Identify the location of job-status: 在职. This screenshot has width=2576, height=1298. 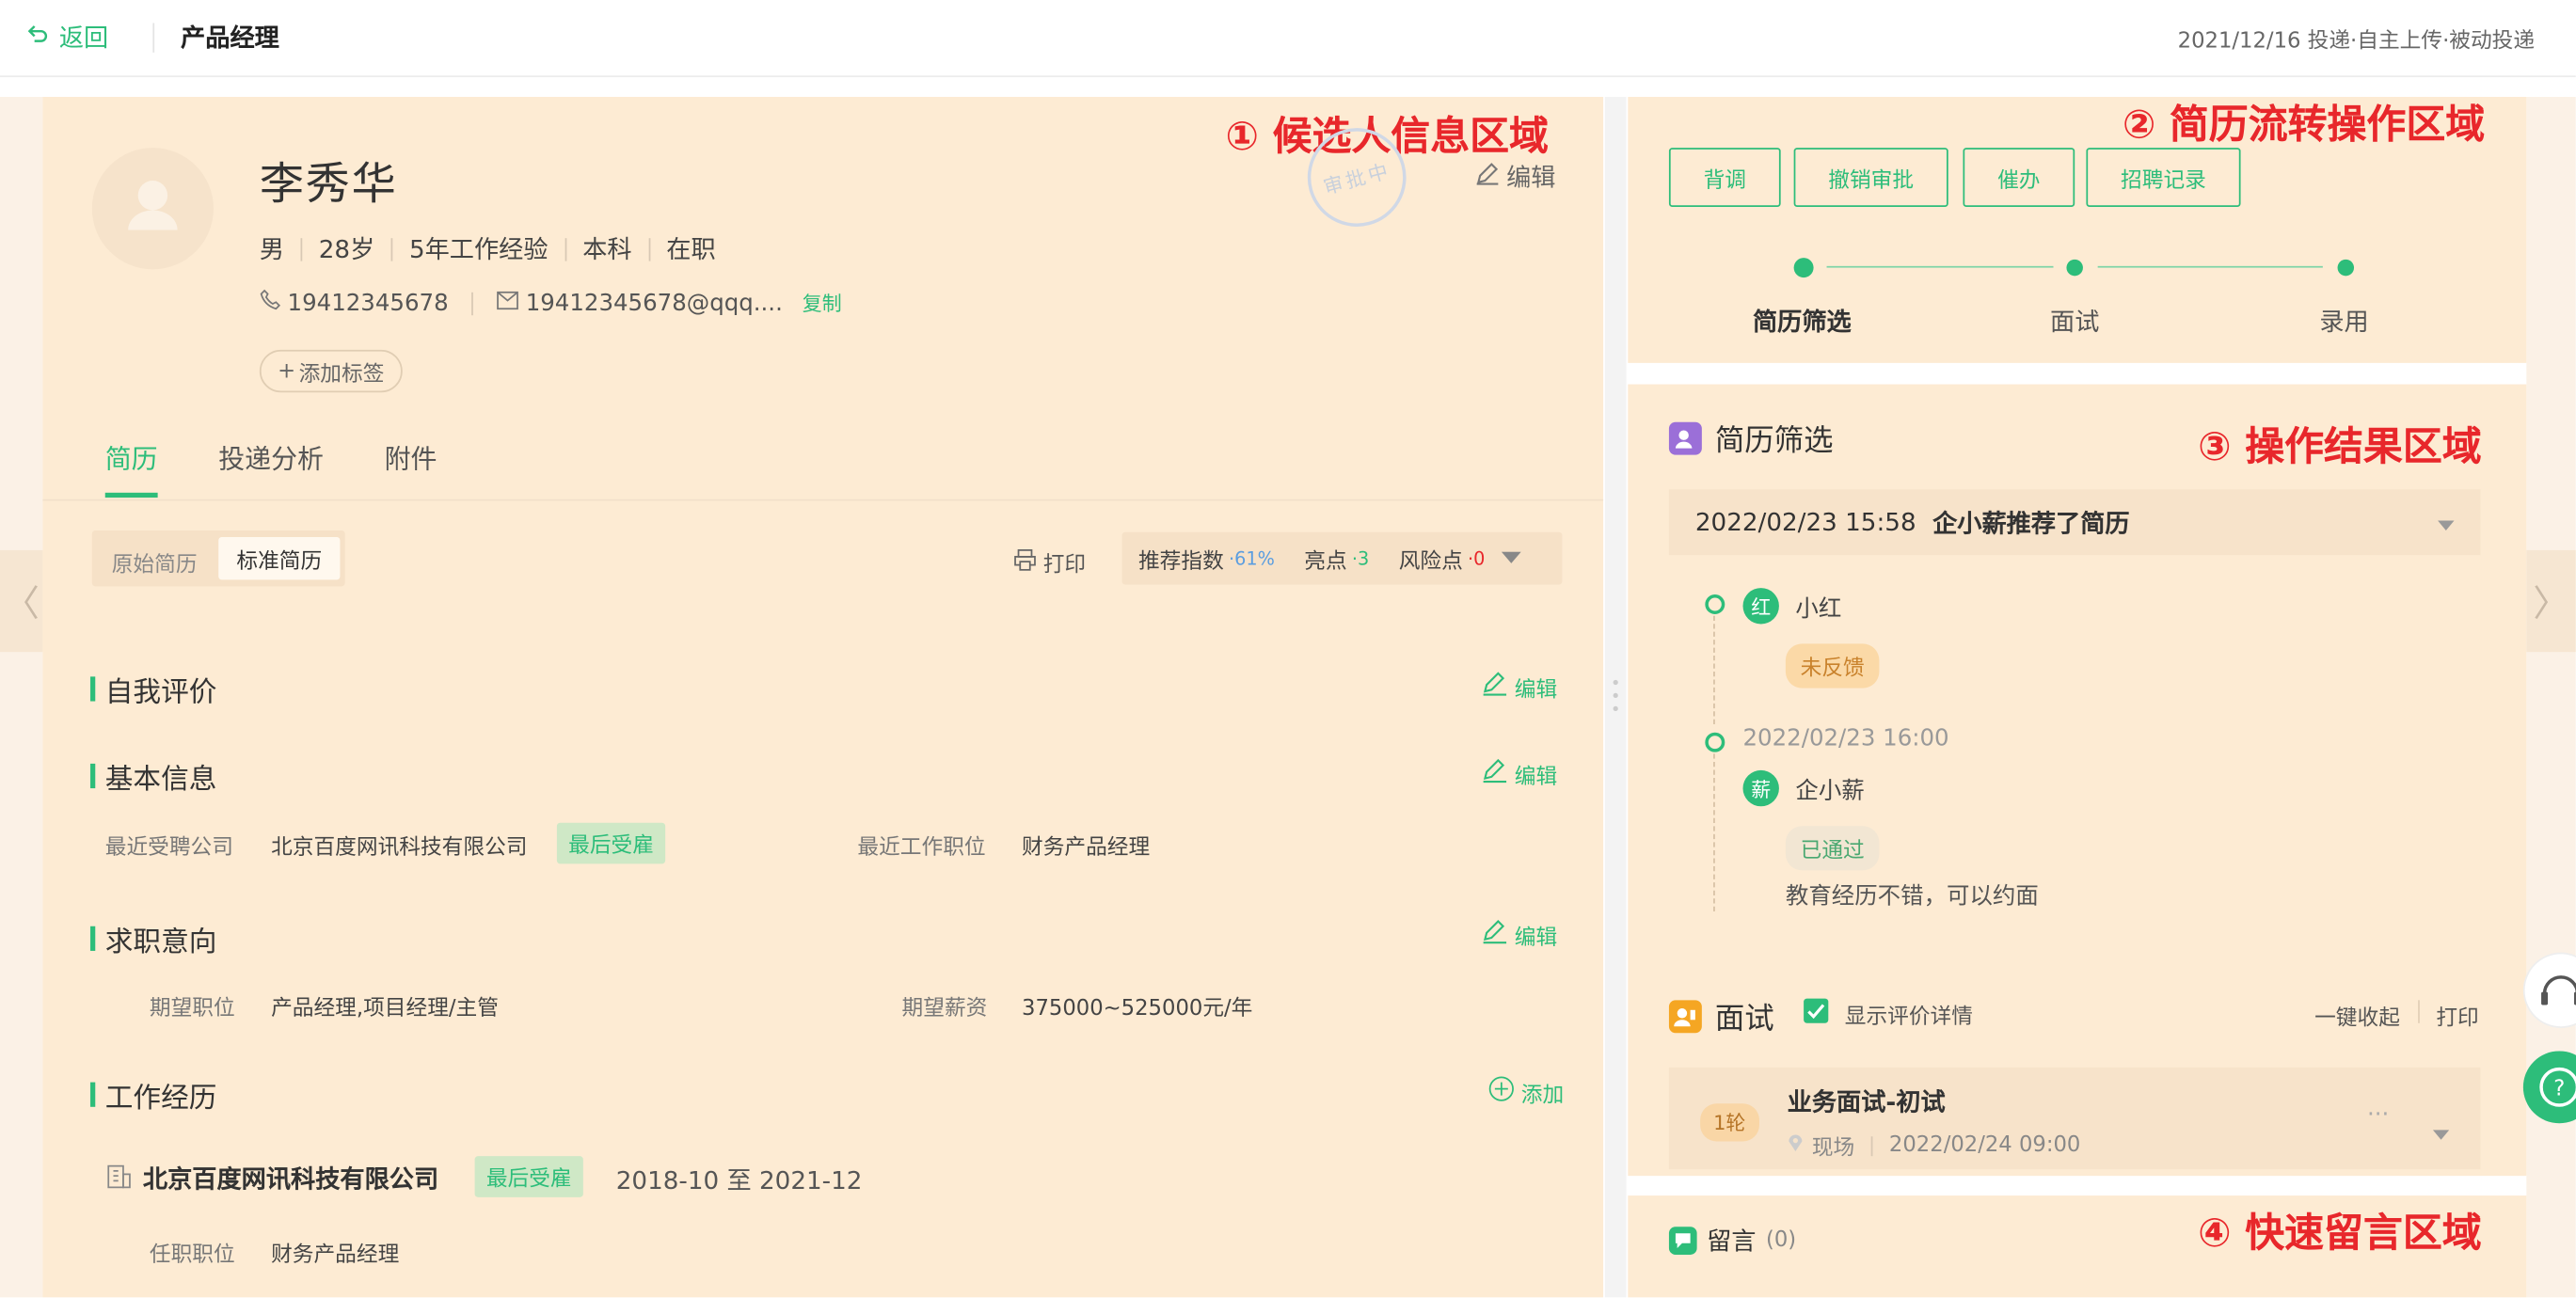
(691, 249).